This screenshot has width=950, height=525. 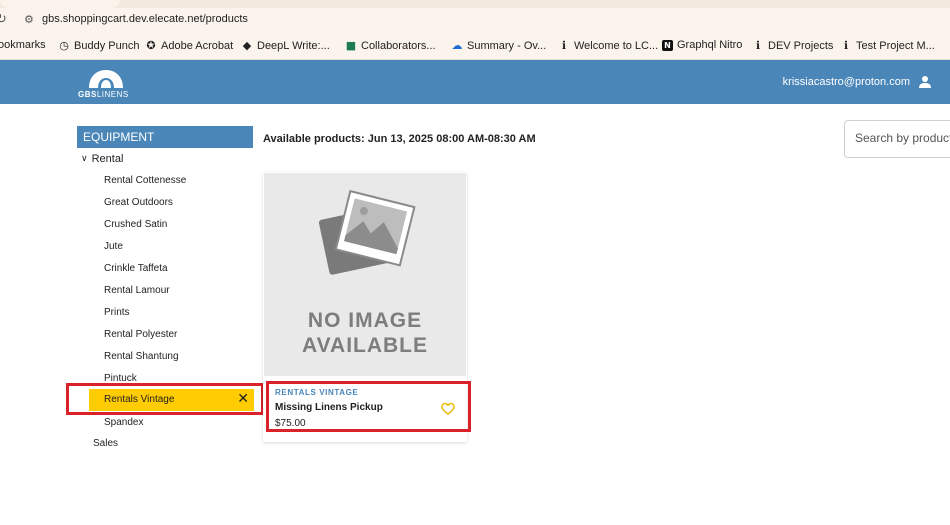 I want to click on image-placeholder-icon, so click(x=367, y=232).